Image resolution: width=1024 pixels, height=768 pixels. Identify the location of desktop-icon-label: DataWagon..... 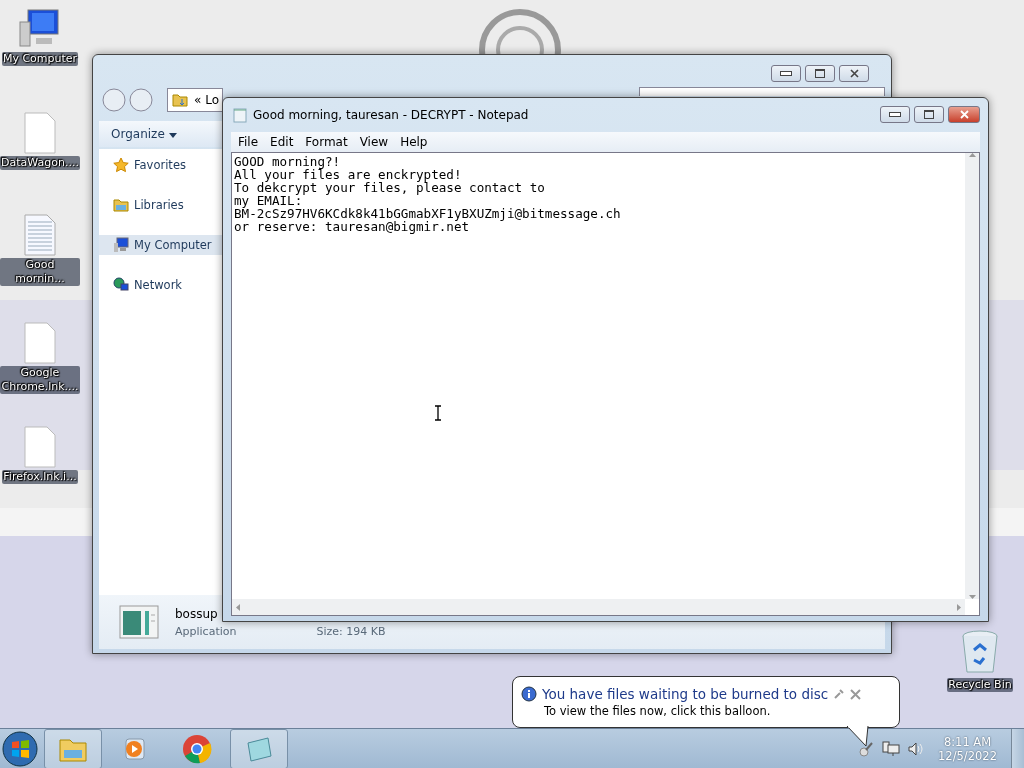
(40, 163).